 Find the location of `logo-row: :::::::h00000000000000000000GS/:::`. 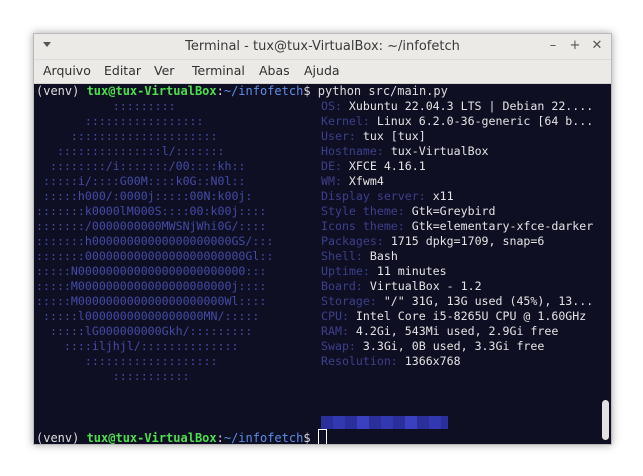

logo-row: :::::::h00000000000000000000GS/::: is located at coordinates (155, 241).